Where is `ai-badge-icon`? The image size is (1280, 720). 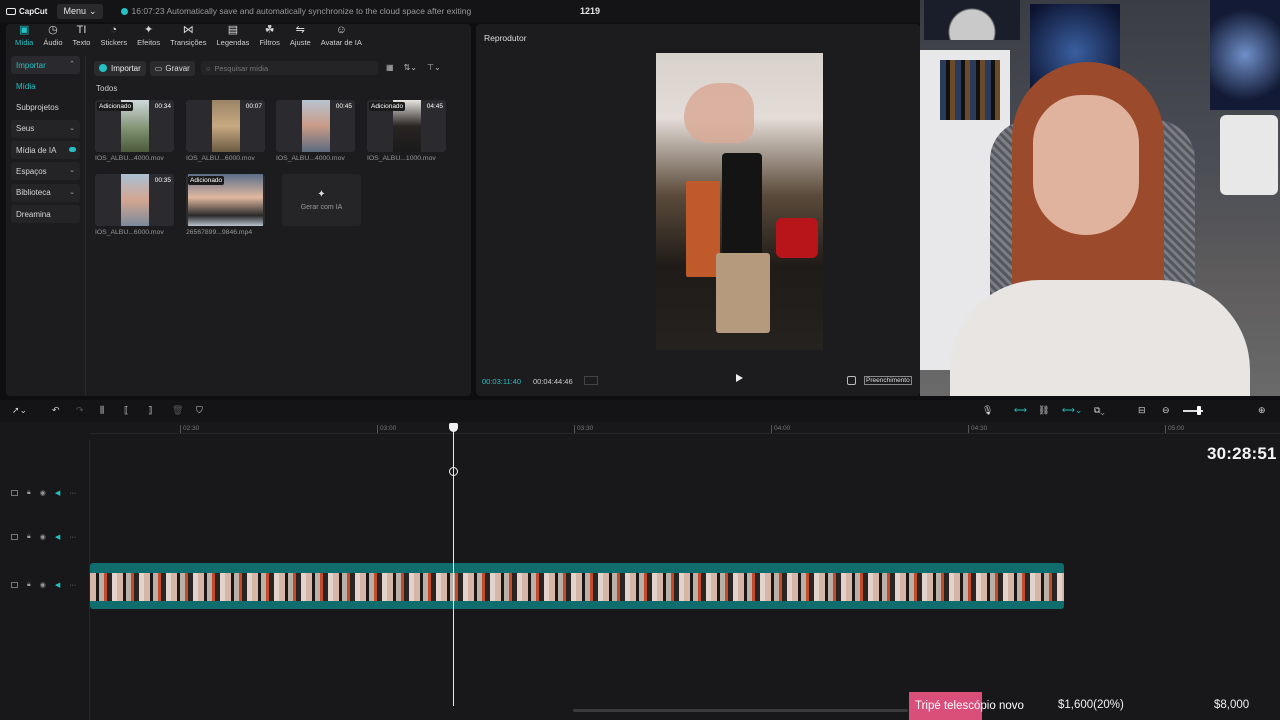 ai-badge-icon is located at coordinates (72, 150).